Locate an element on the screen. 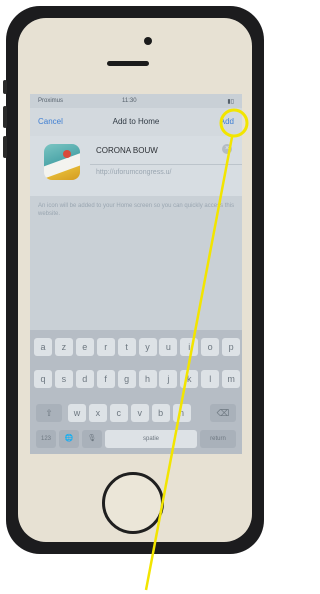 Image resolution: width=320 pixels, height=594 pixels. key-t: t is located at coordinates (126, 347).